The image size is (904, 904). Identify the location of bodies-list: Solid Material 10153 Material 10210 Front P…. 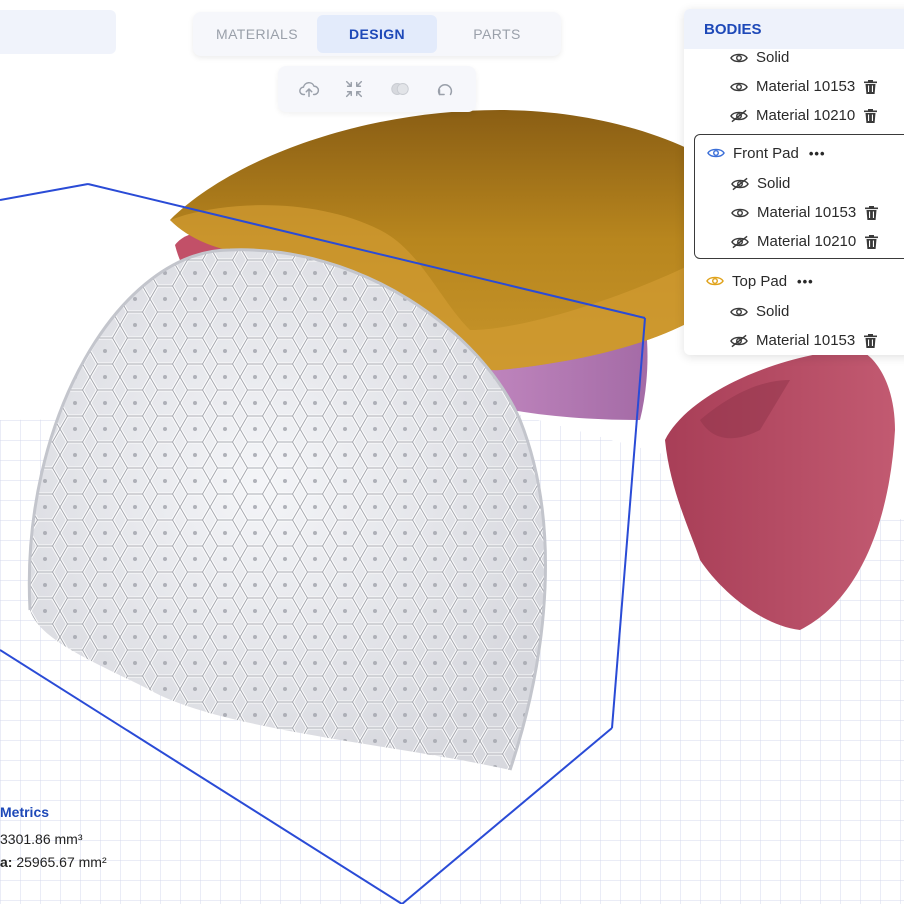
(794, 199).